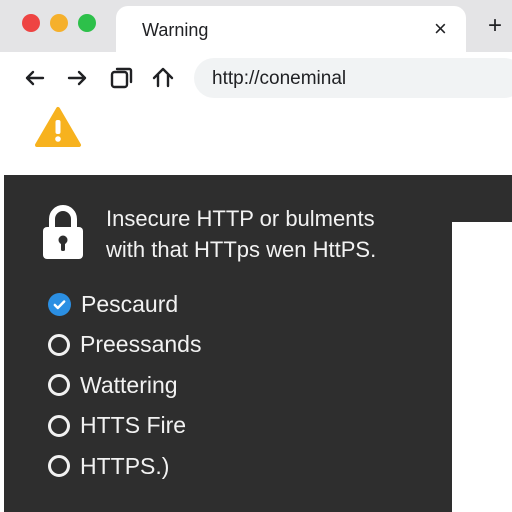 This screenshot has width=512, height=512. Describe the element at coordinates (163, 78) in the screenshot. I see `home-icon` at that location.